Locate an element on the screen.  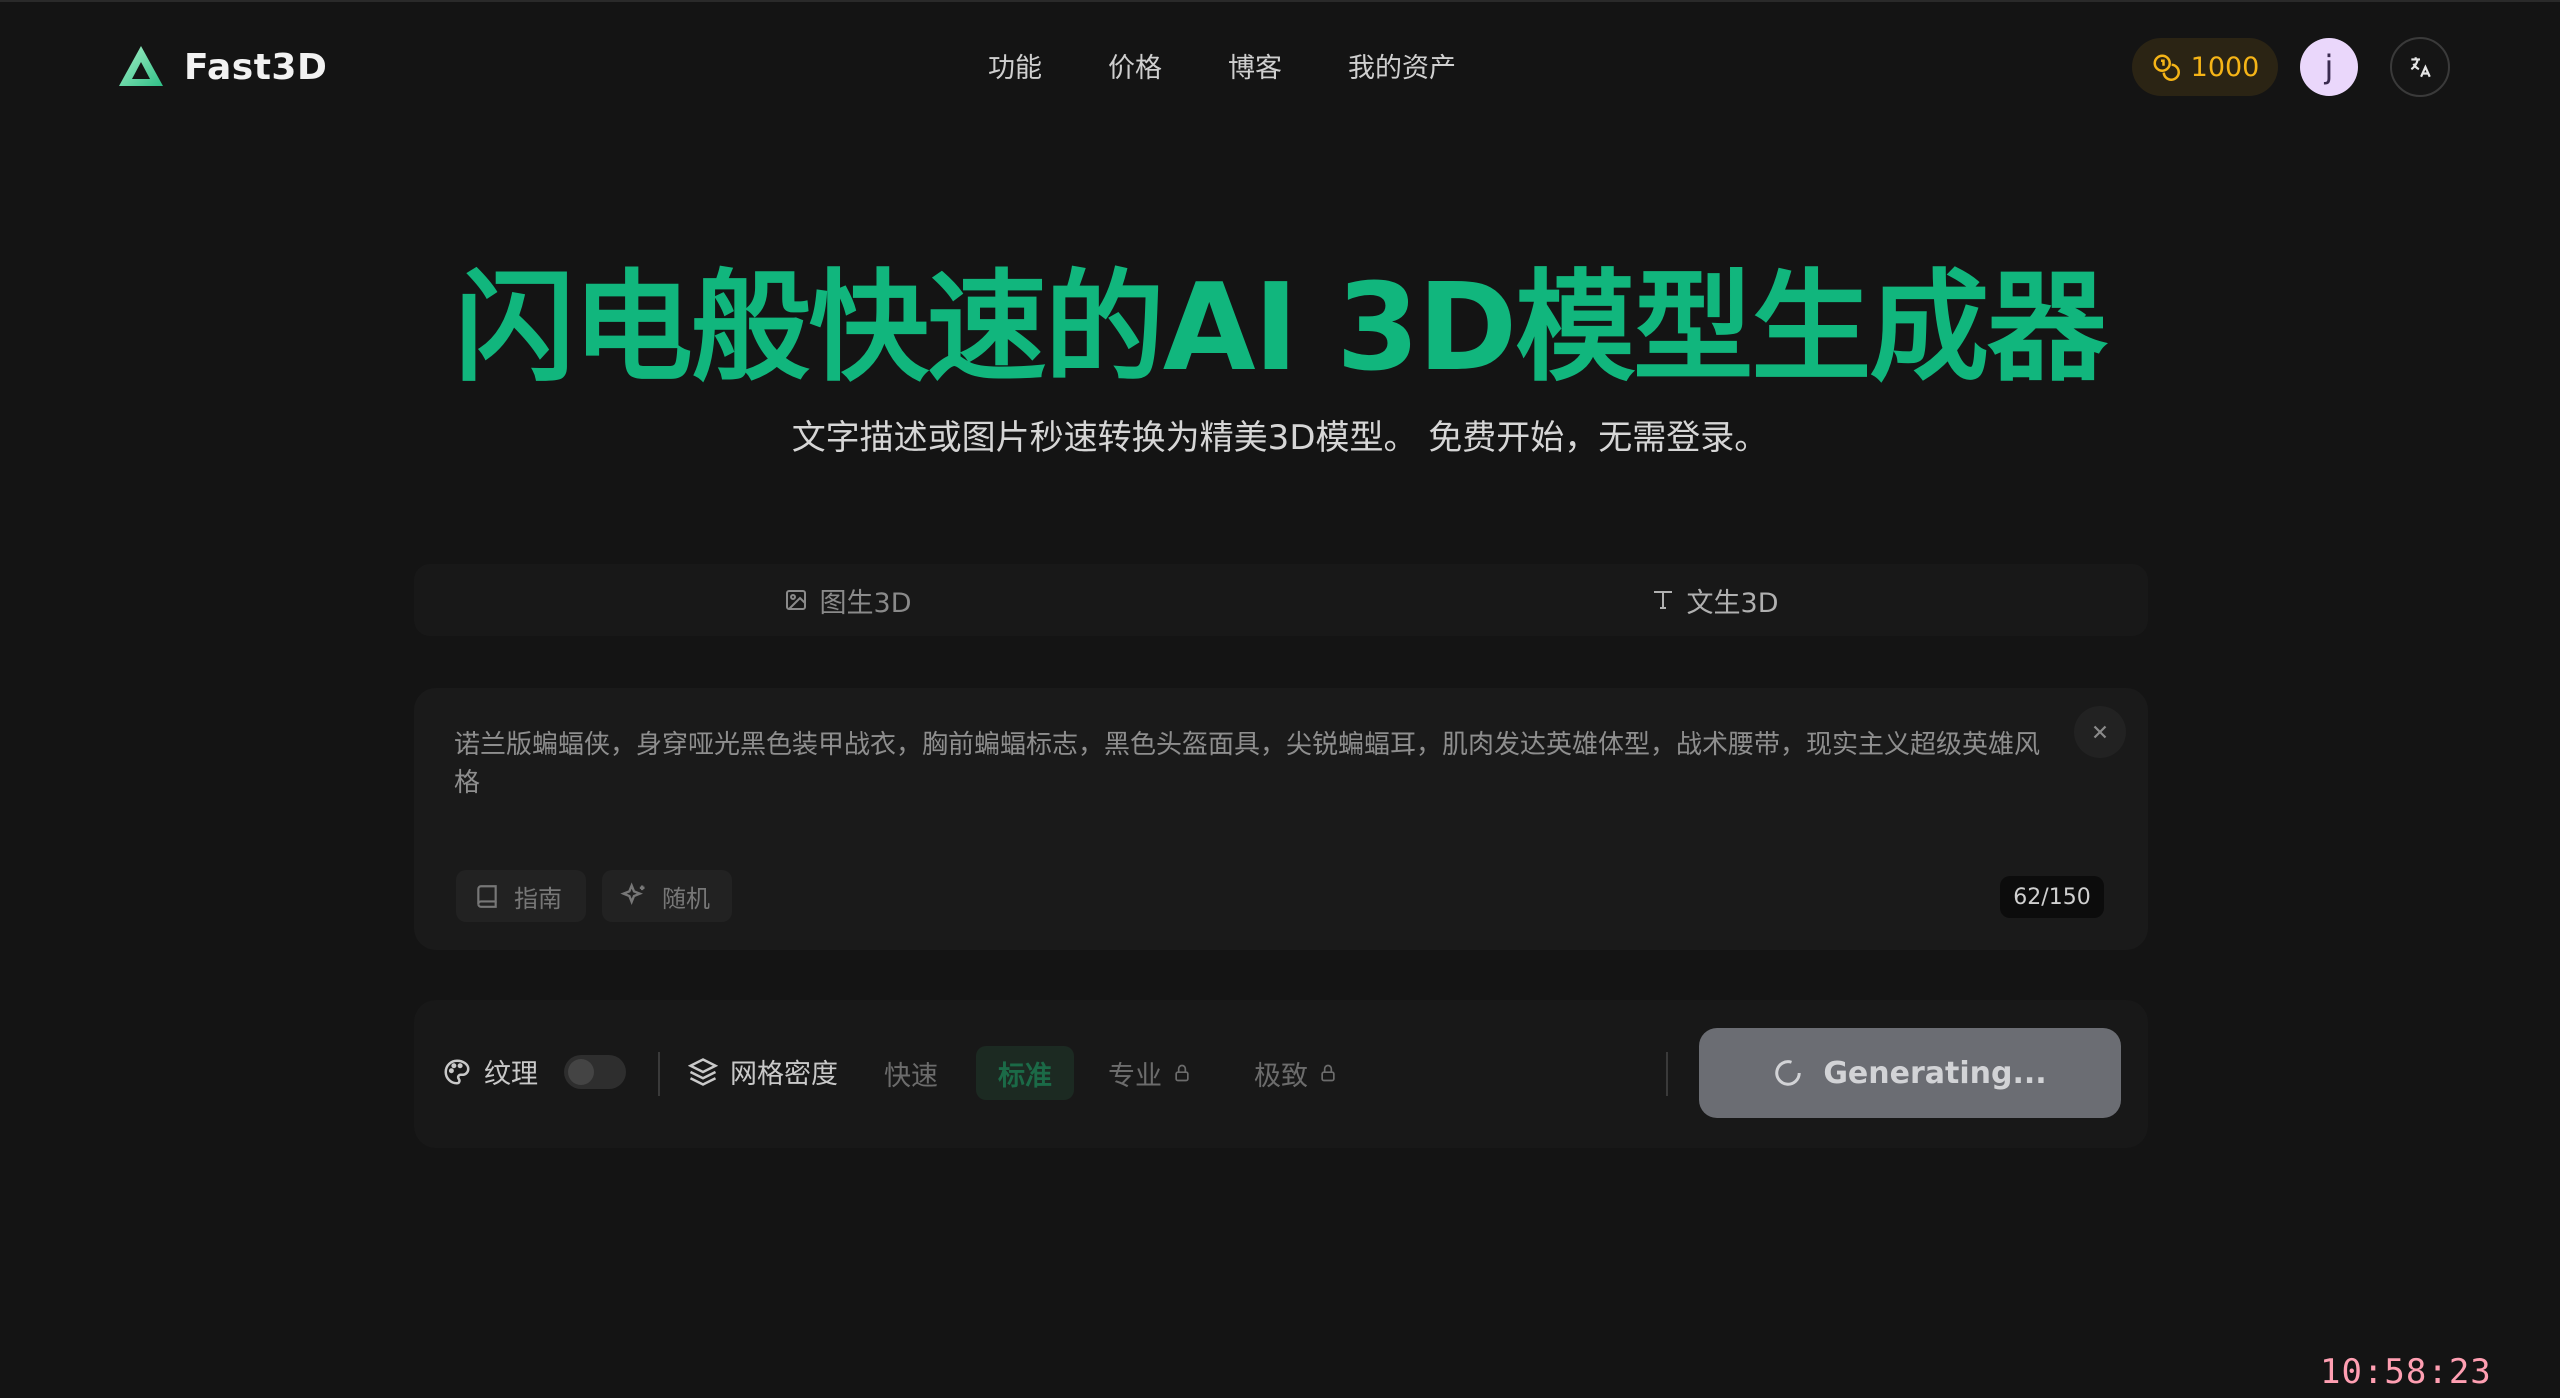
guide-label: 指南 is located at coordinates (538, 898).